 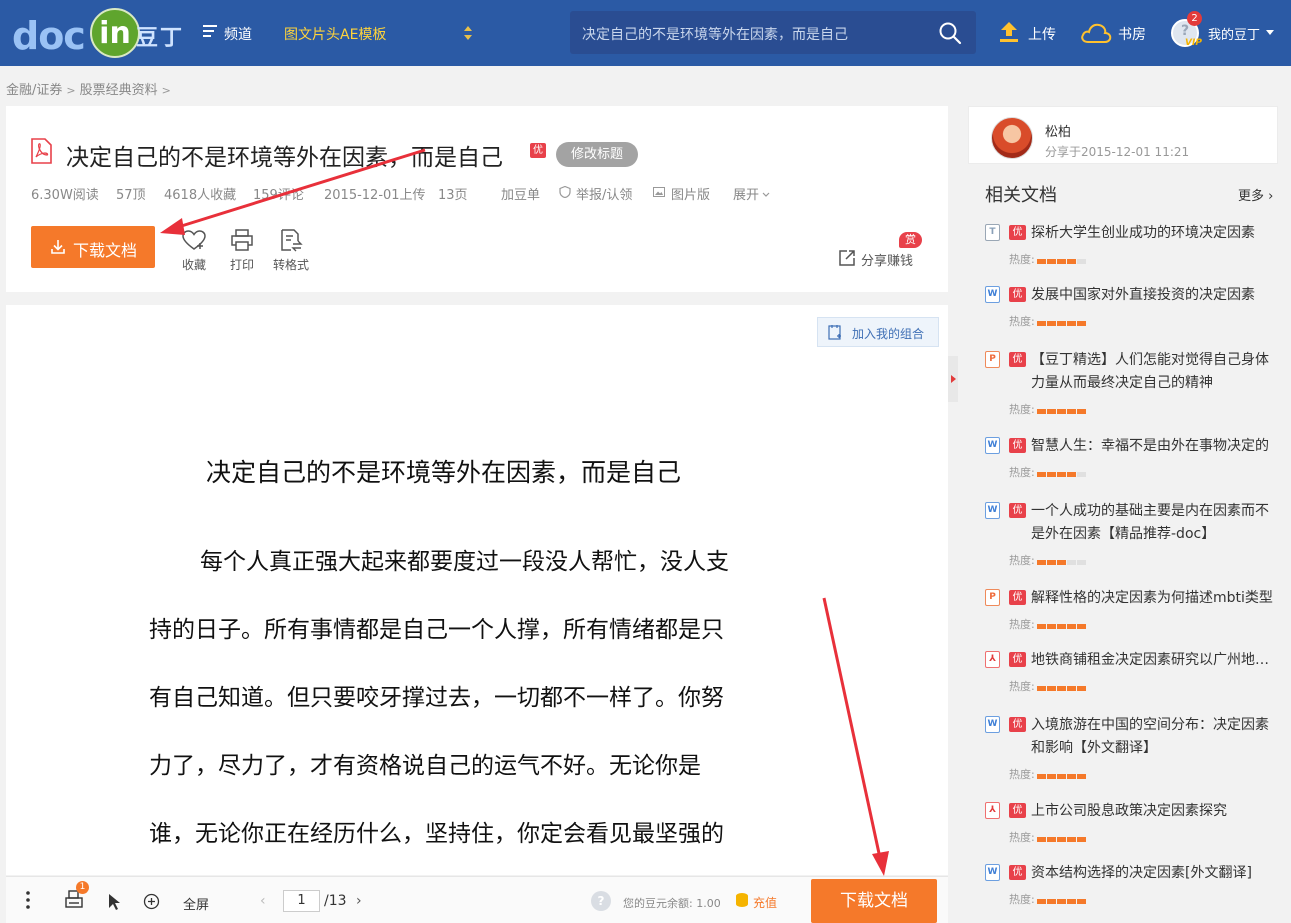 What do you see at coordinates (28, 900) in the screenshot?
I see `more-vertical-icon` at bounding box center [28, 900].